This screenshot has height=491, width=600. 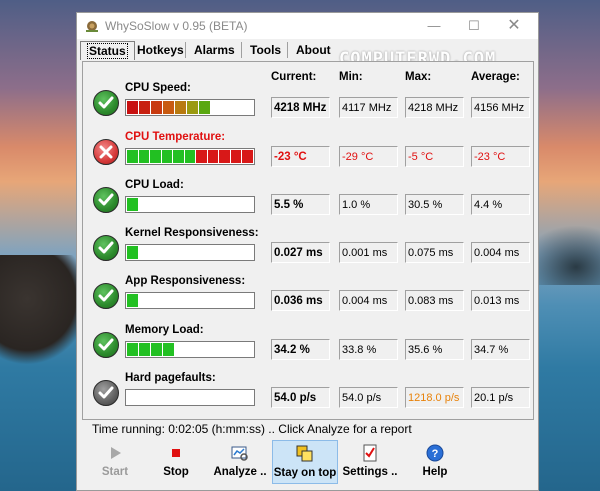 I want to click on metric-row: CPU Temperature: -23 °C -29 °C -5 °C -23 °C, so click(x=308, y=156).